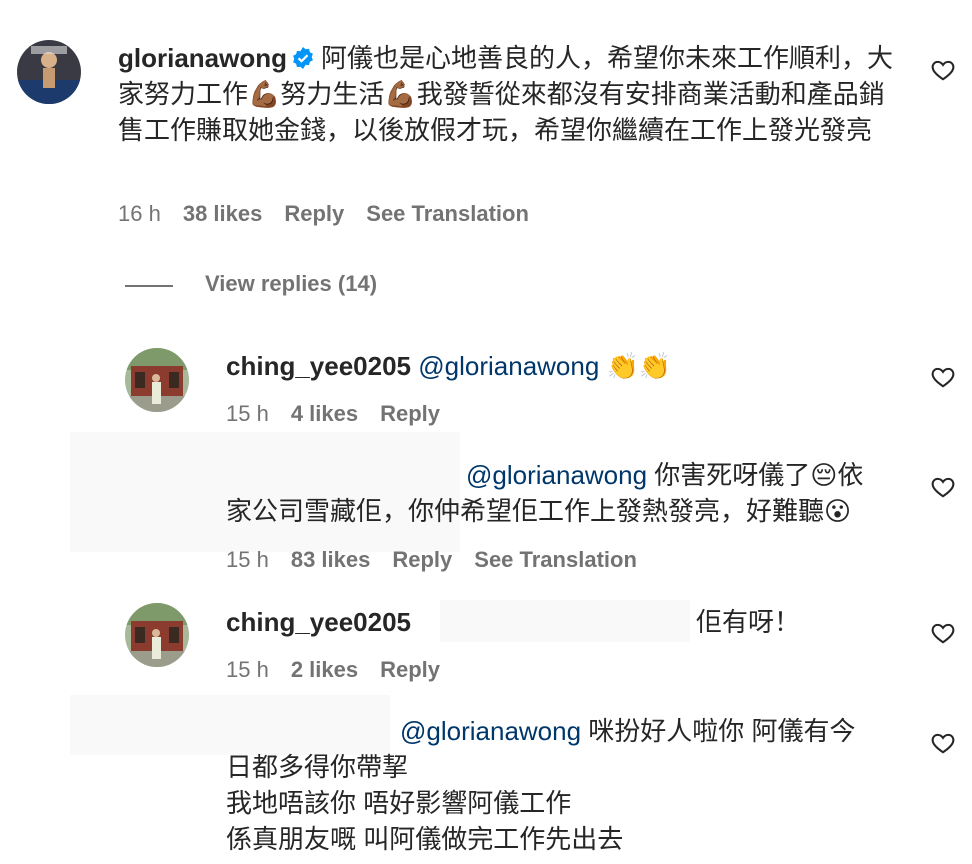  What do you see at coordinates (139, 213) in the screenshot?
I see `comment-time: 16 h` at bounding box center [139, 213].